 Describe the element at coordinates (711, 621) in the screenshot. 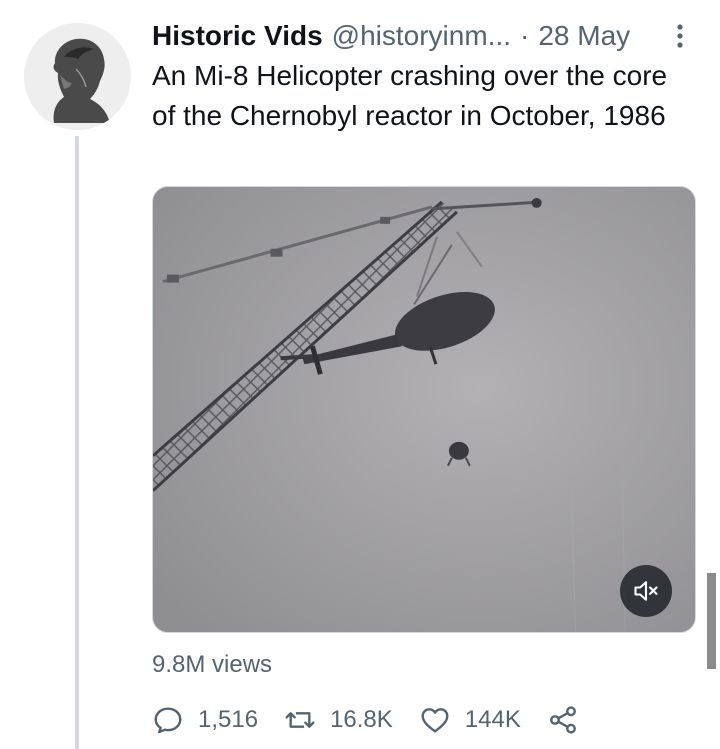

I see `scrollbar-thumb` at that location.